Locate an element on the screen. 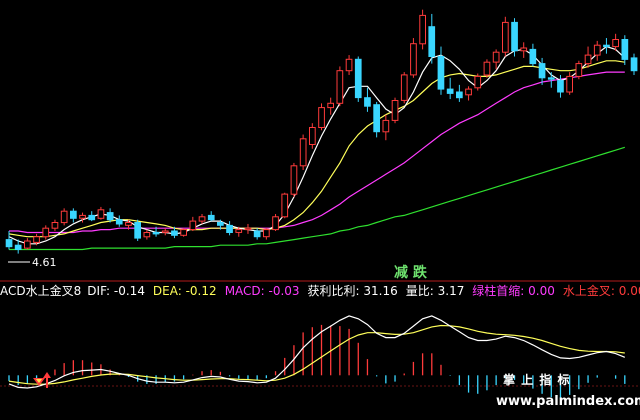  signal-label: 减 跌 is located at coordinates (411, 272).